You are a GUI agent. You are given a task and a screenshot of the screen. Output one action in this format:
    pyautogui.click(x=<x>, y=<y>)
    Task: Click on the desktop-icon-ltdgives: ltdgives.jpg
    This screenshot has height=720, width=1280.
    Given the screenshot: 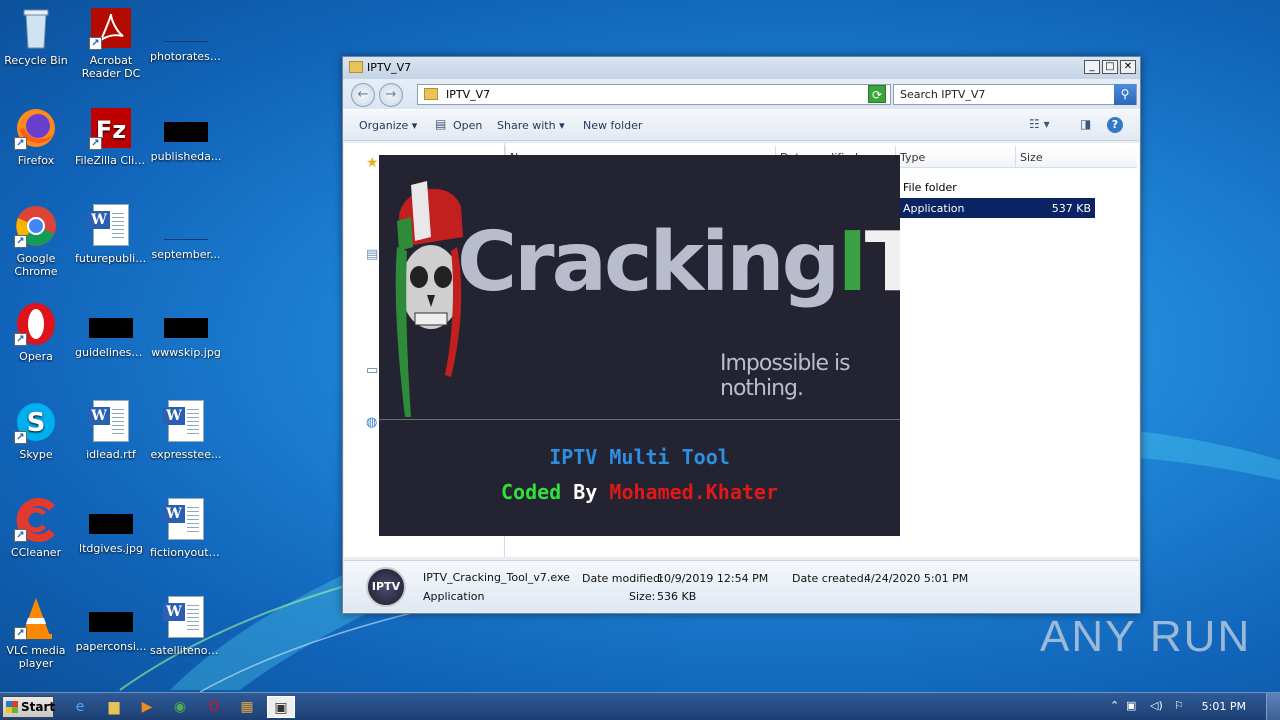 What is the action you would take?
    pyautogui.click(x=111, y=526)
    